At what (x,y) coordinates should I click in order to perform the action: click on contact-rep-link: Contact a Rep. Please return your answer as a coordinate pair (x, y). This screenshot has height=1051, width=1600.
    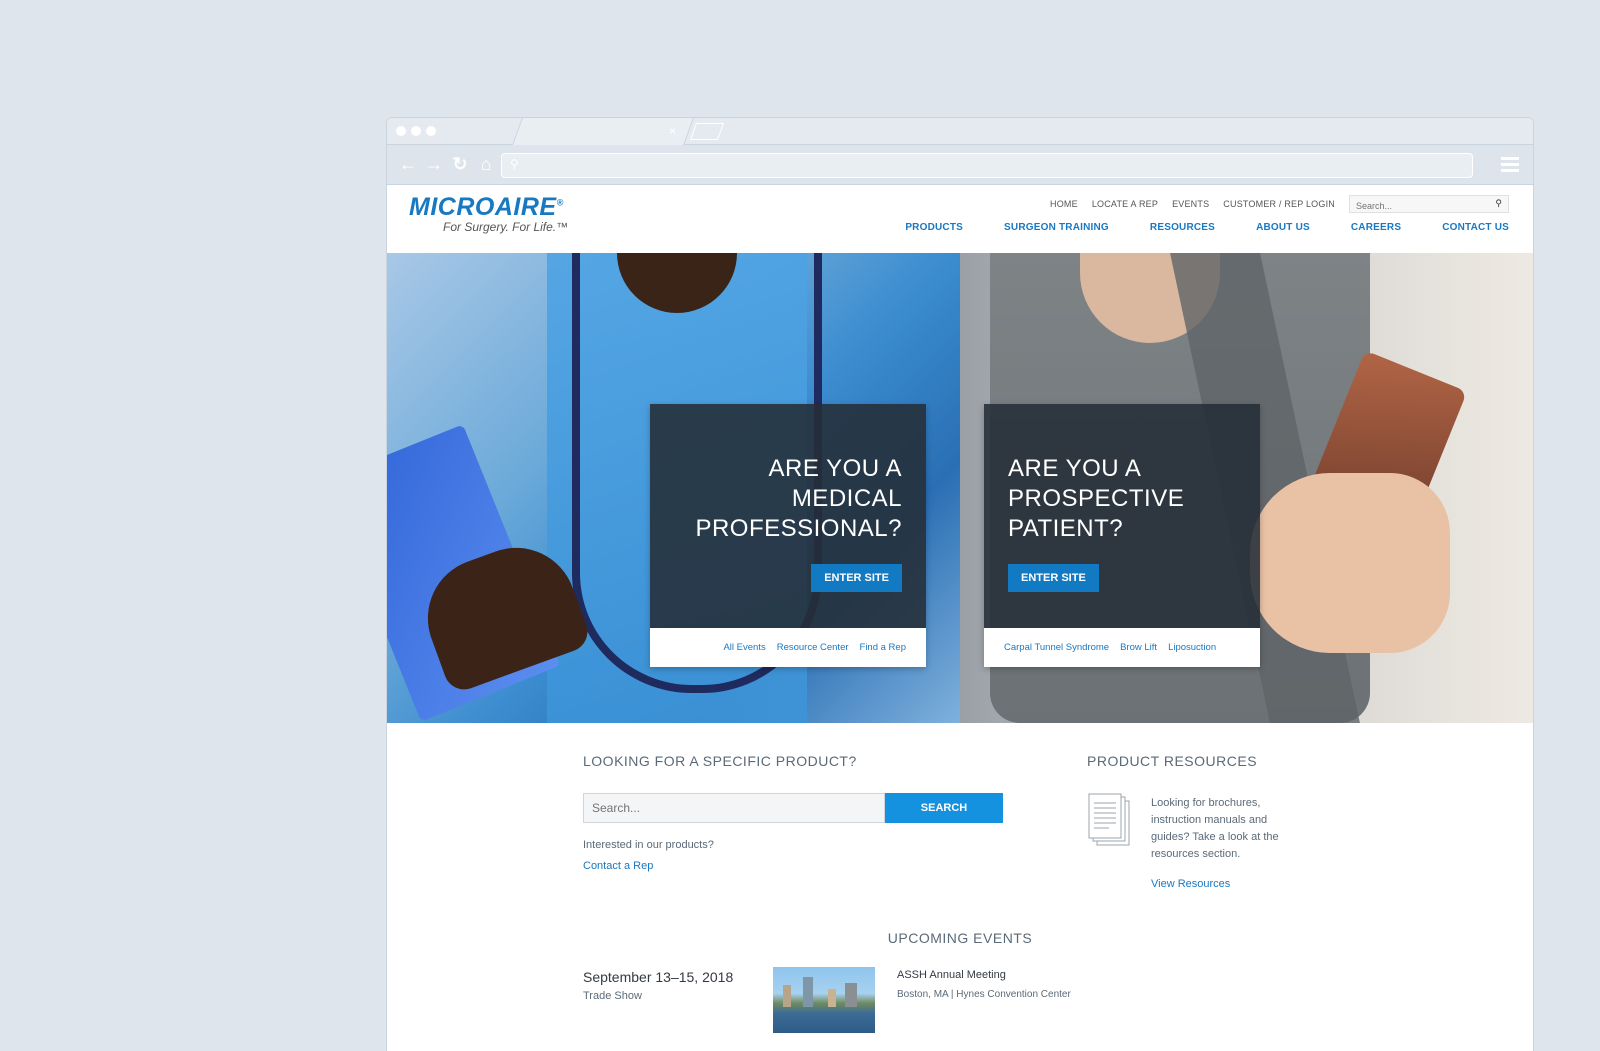
    Looking at the image, I should click on (618, 866).